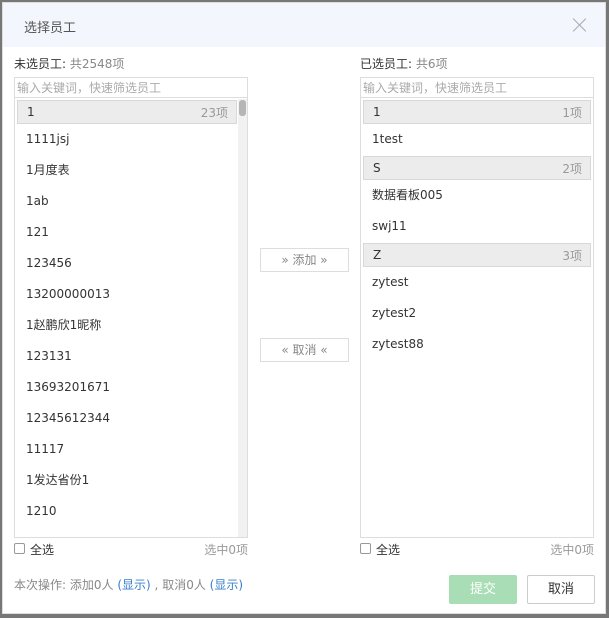 This screenshot has width=609, height=618. What do you see at coordinates (477, 226) in the screenshot?
I see `list-item: swj11` at bounding box center [477, 226].